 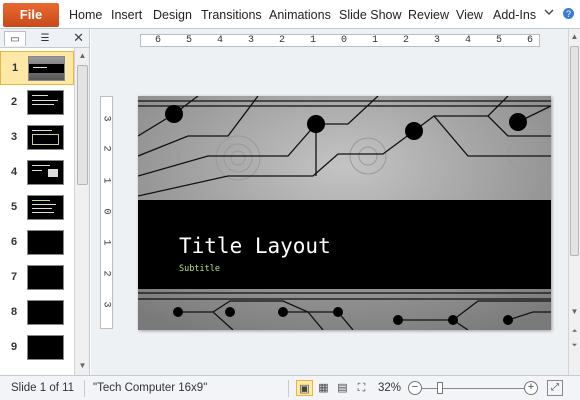 What do you see at coordinates (370, 15) in the screenshot?
I see `tab-slide-show: Slide Show` at bounding box center [370, 15].